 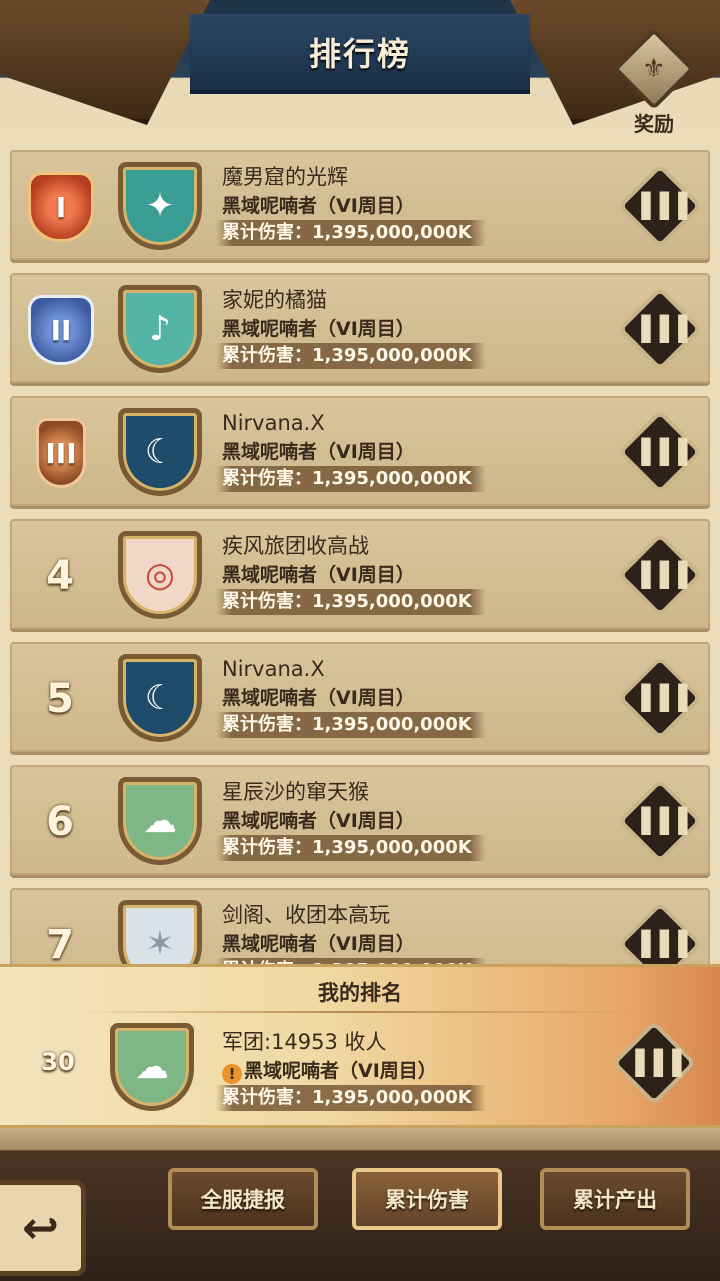 I want to click on harp-emblem-icon: ♪, so click(x=160, y=329).